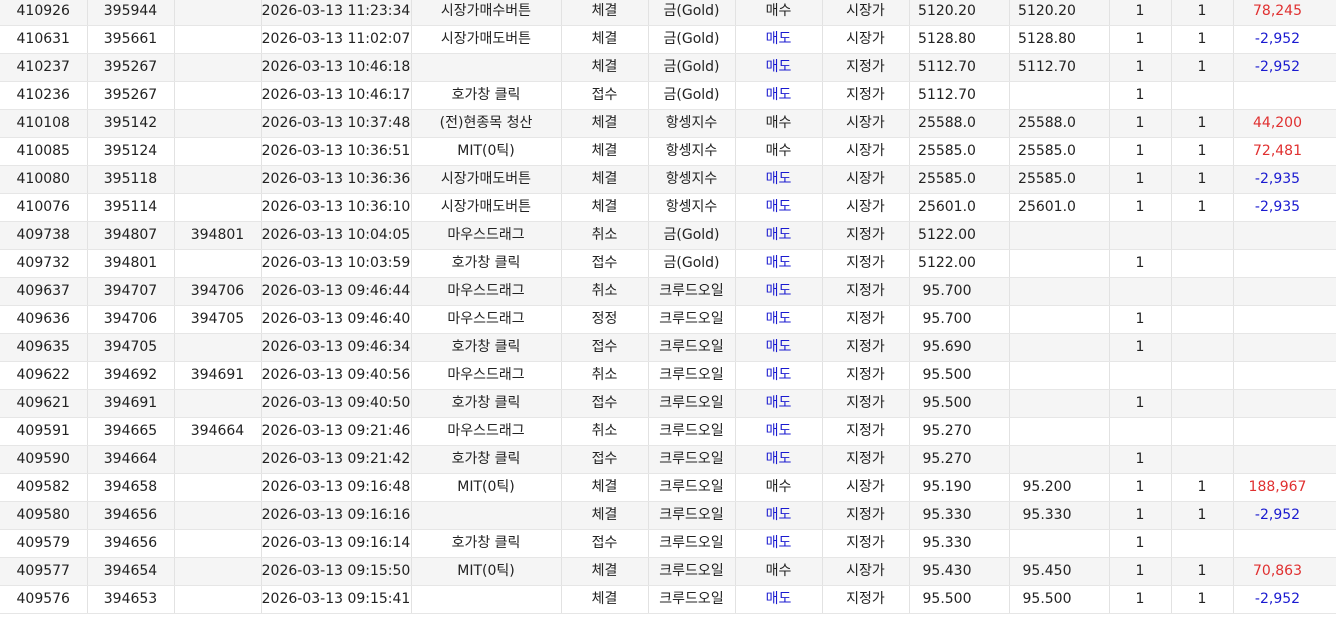 The height and width of the screenshot is (618, 1336). I want to click on order-time-cell: 2026-03-13 10:03:59, so click(336, 263).